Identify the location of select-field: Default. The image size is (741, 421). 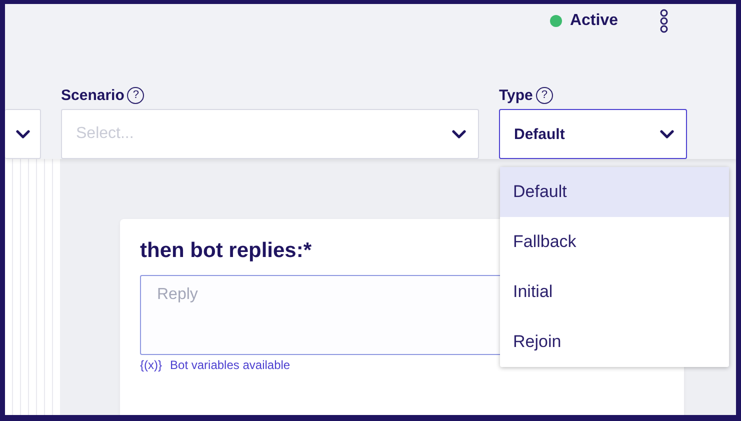
(593, 134).